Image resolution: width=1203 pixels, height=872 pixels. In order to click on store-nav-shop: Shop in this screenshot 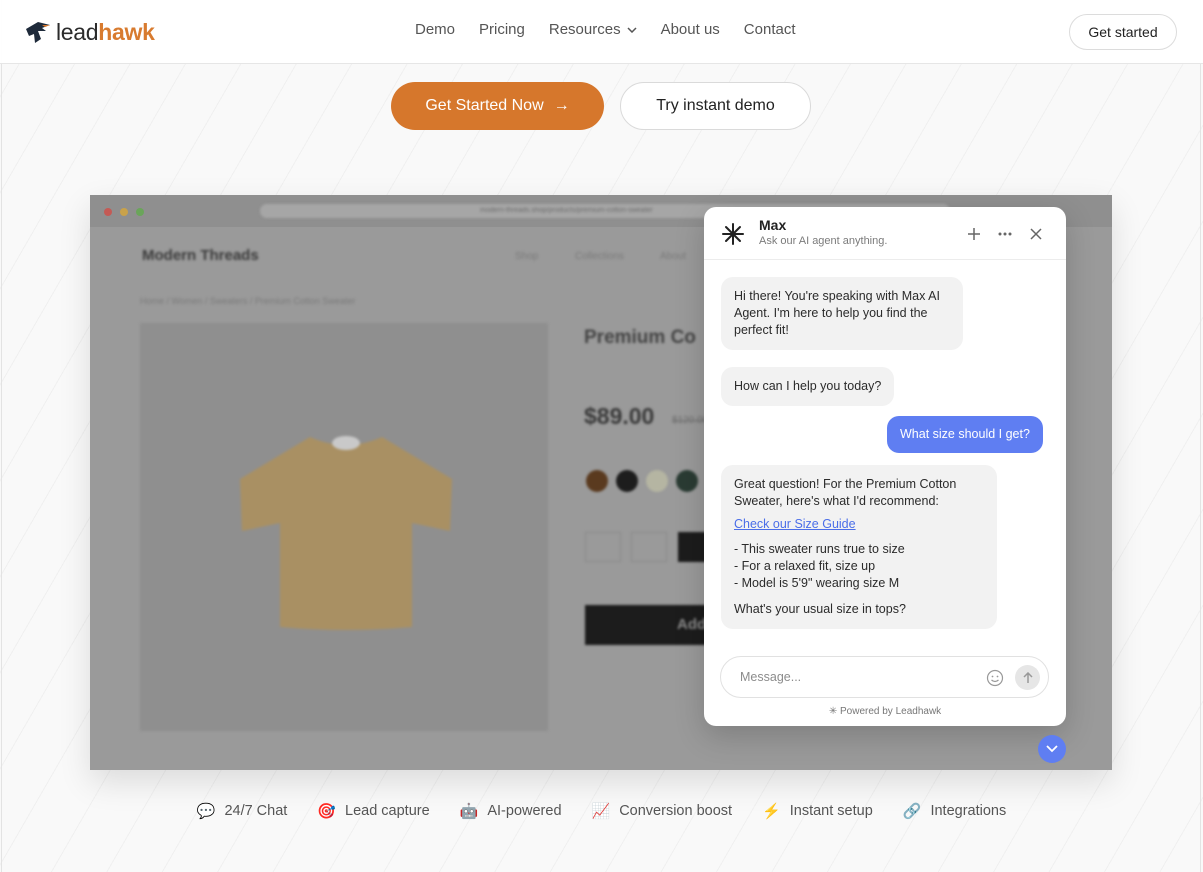, I will do `click(527, 256)`.